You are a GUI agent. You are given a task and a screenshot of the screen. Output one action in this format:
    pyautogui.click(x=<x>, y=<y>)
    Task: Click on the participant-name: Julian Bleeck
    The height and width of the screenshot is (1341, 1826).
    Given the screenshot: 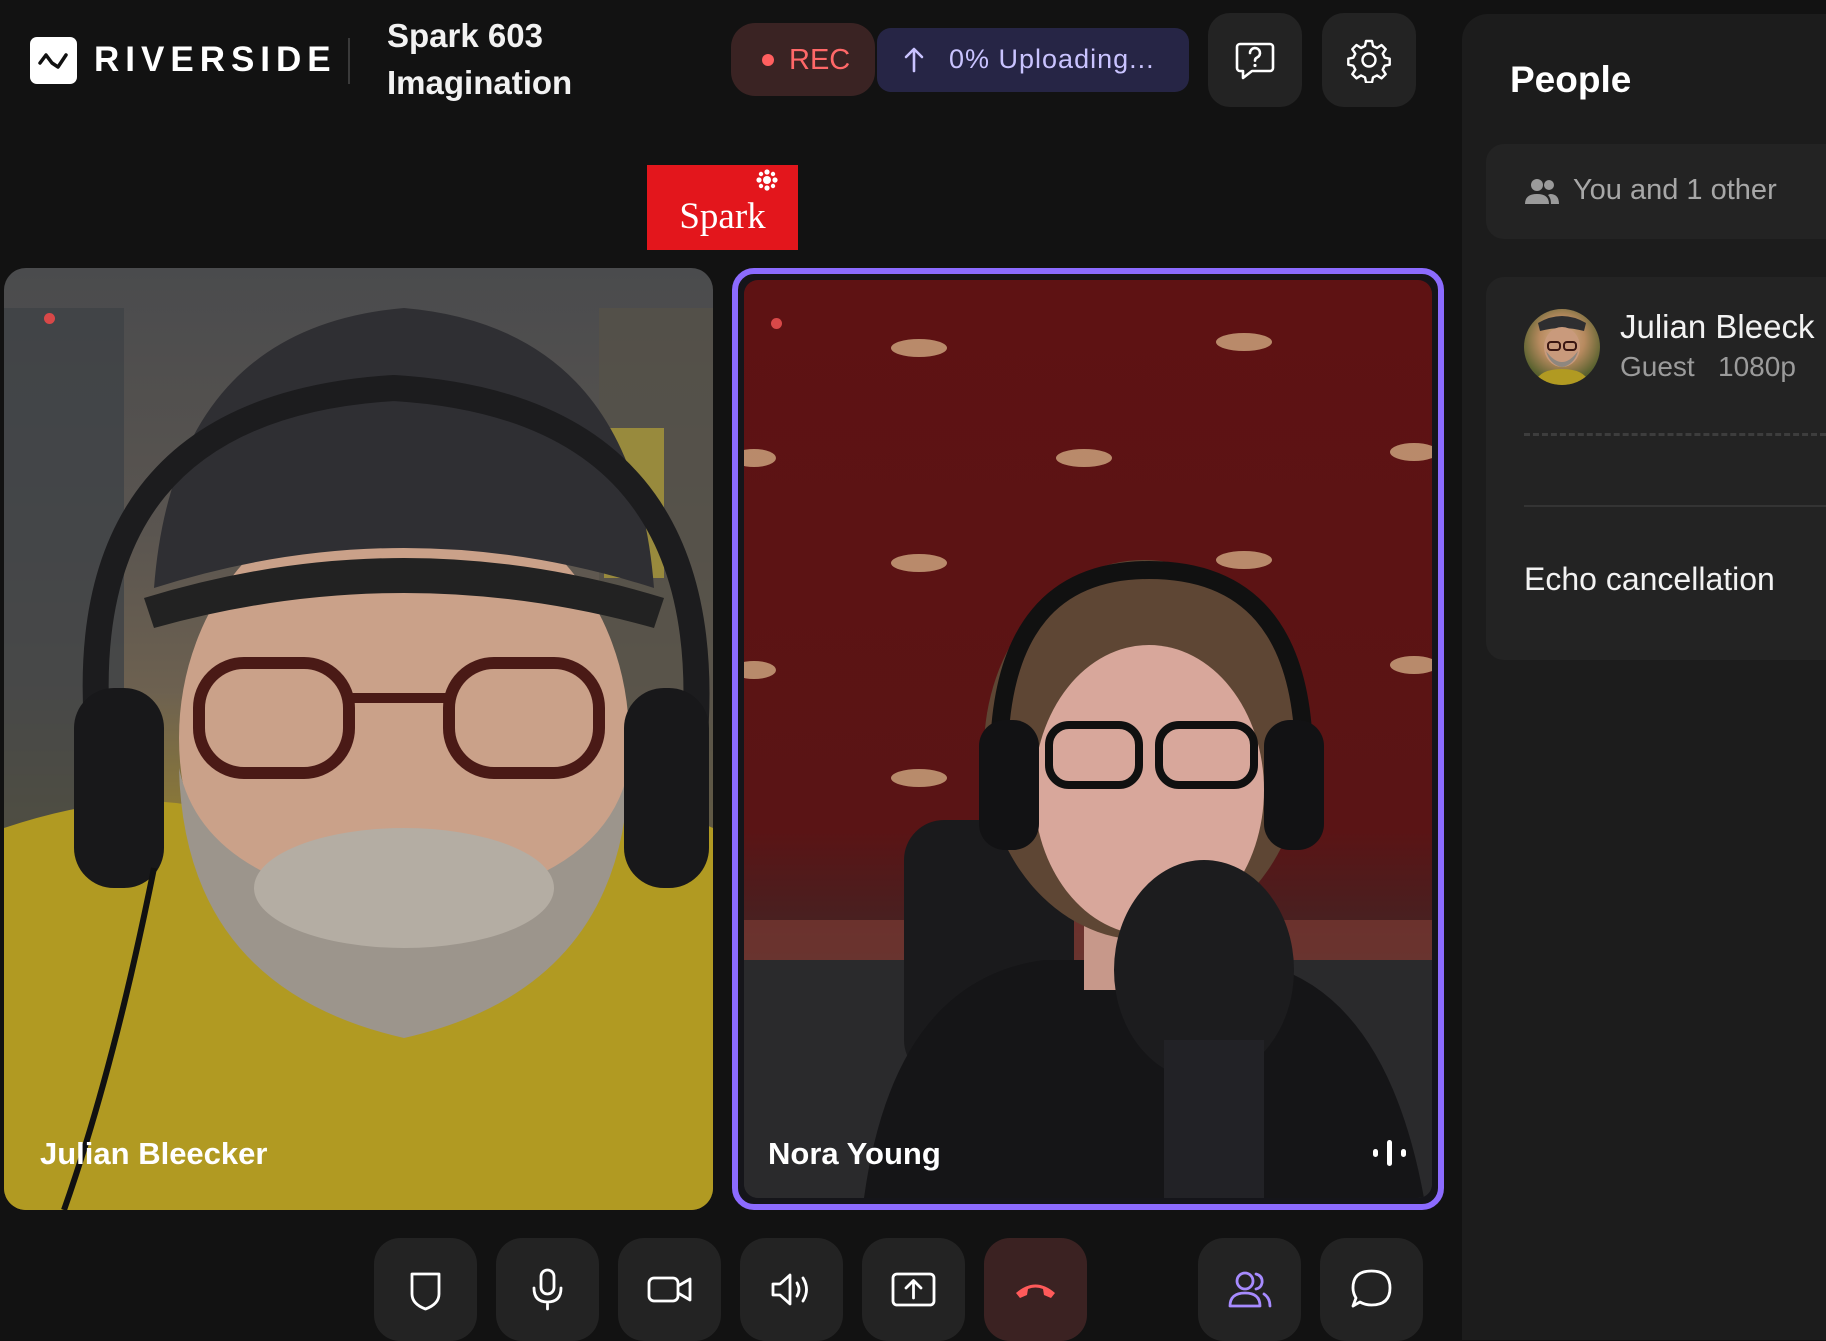 What is the action you would take?
    pyautogui.click(x=1717, y=326)
    